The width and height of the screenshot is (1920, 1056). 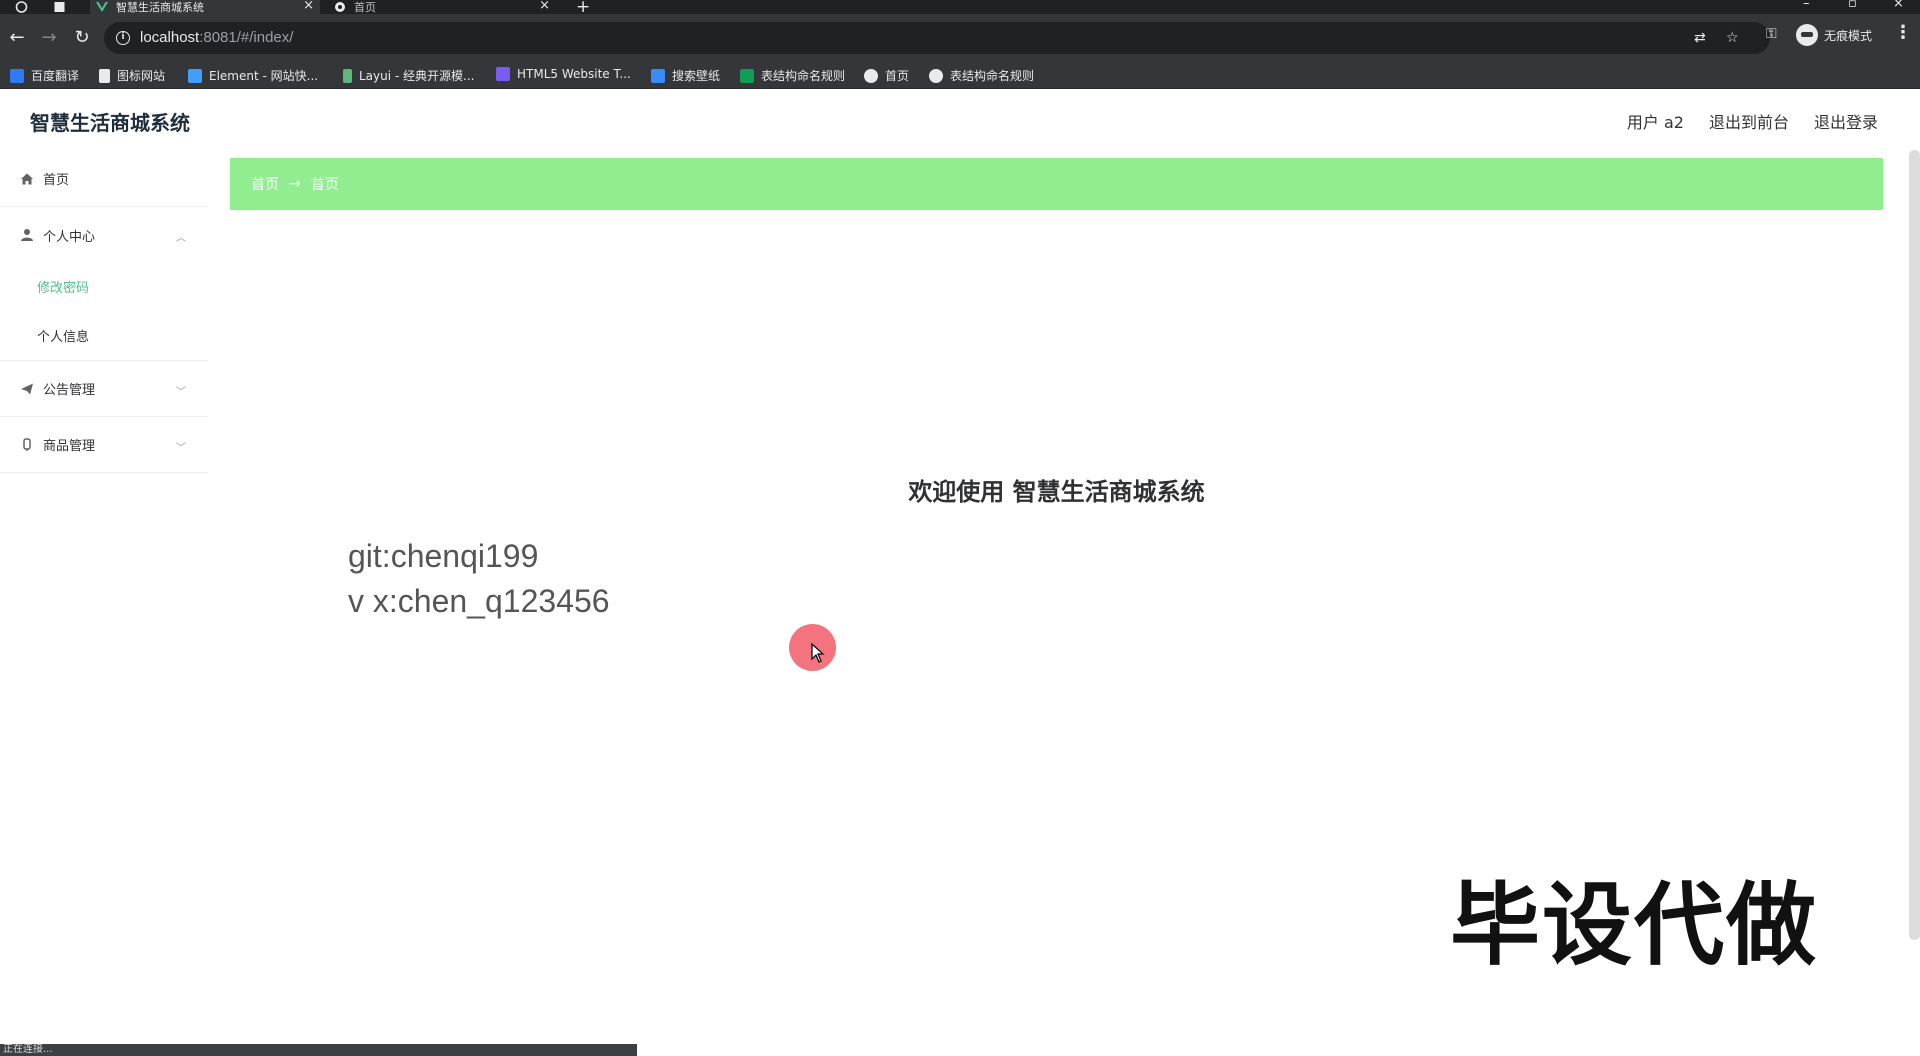 What do you see at coordinates (347, 75) in the screenshot?
I see `layui-icon` at bounding box center [347, 75].